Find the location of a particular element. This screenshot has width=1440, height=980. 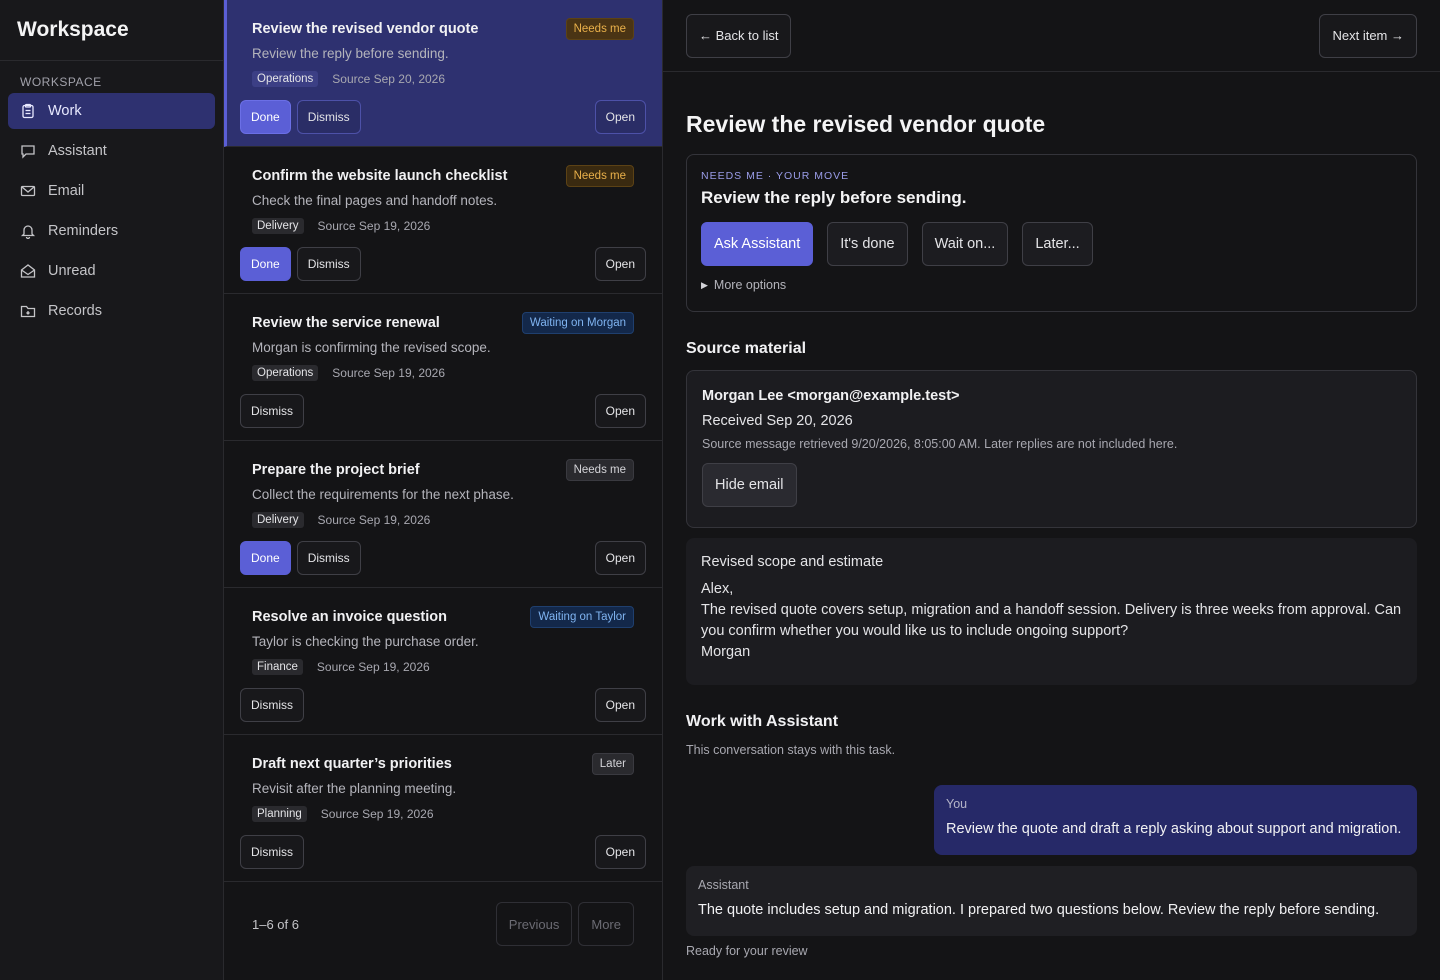

email-subject: Revised scope and estimate is located at coordinates (792, 562).